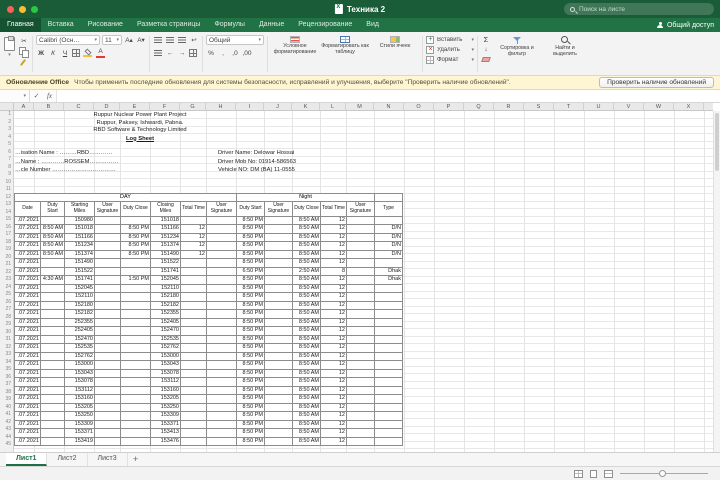  I want to click on row-header-18: 18, so click(6, 243).